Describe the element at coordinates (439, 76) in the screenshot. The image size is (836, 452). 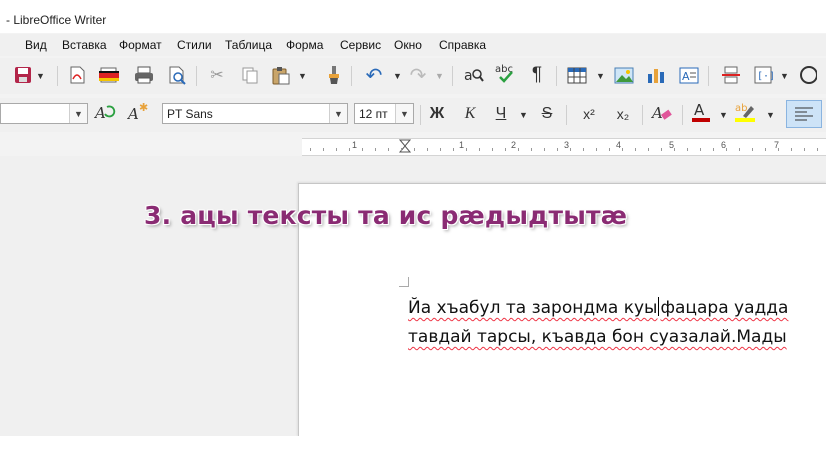
I see `redo-dropdown-icon: ▼` at that location.